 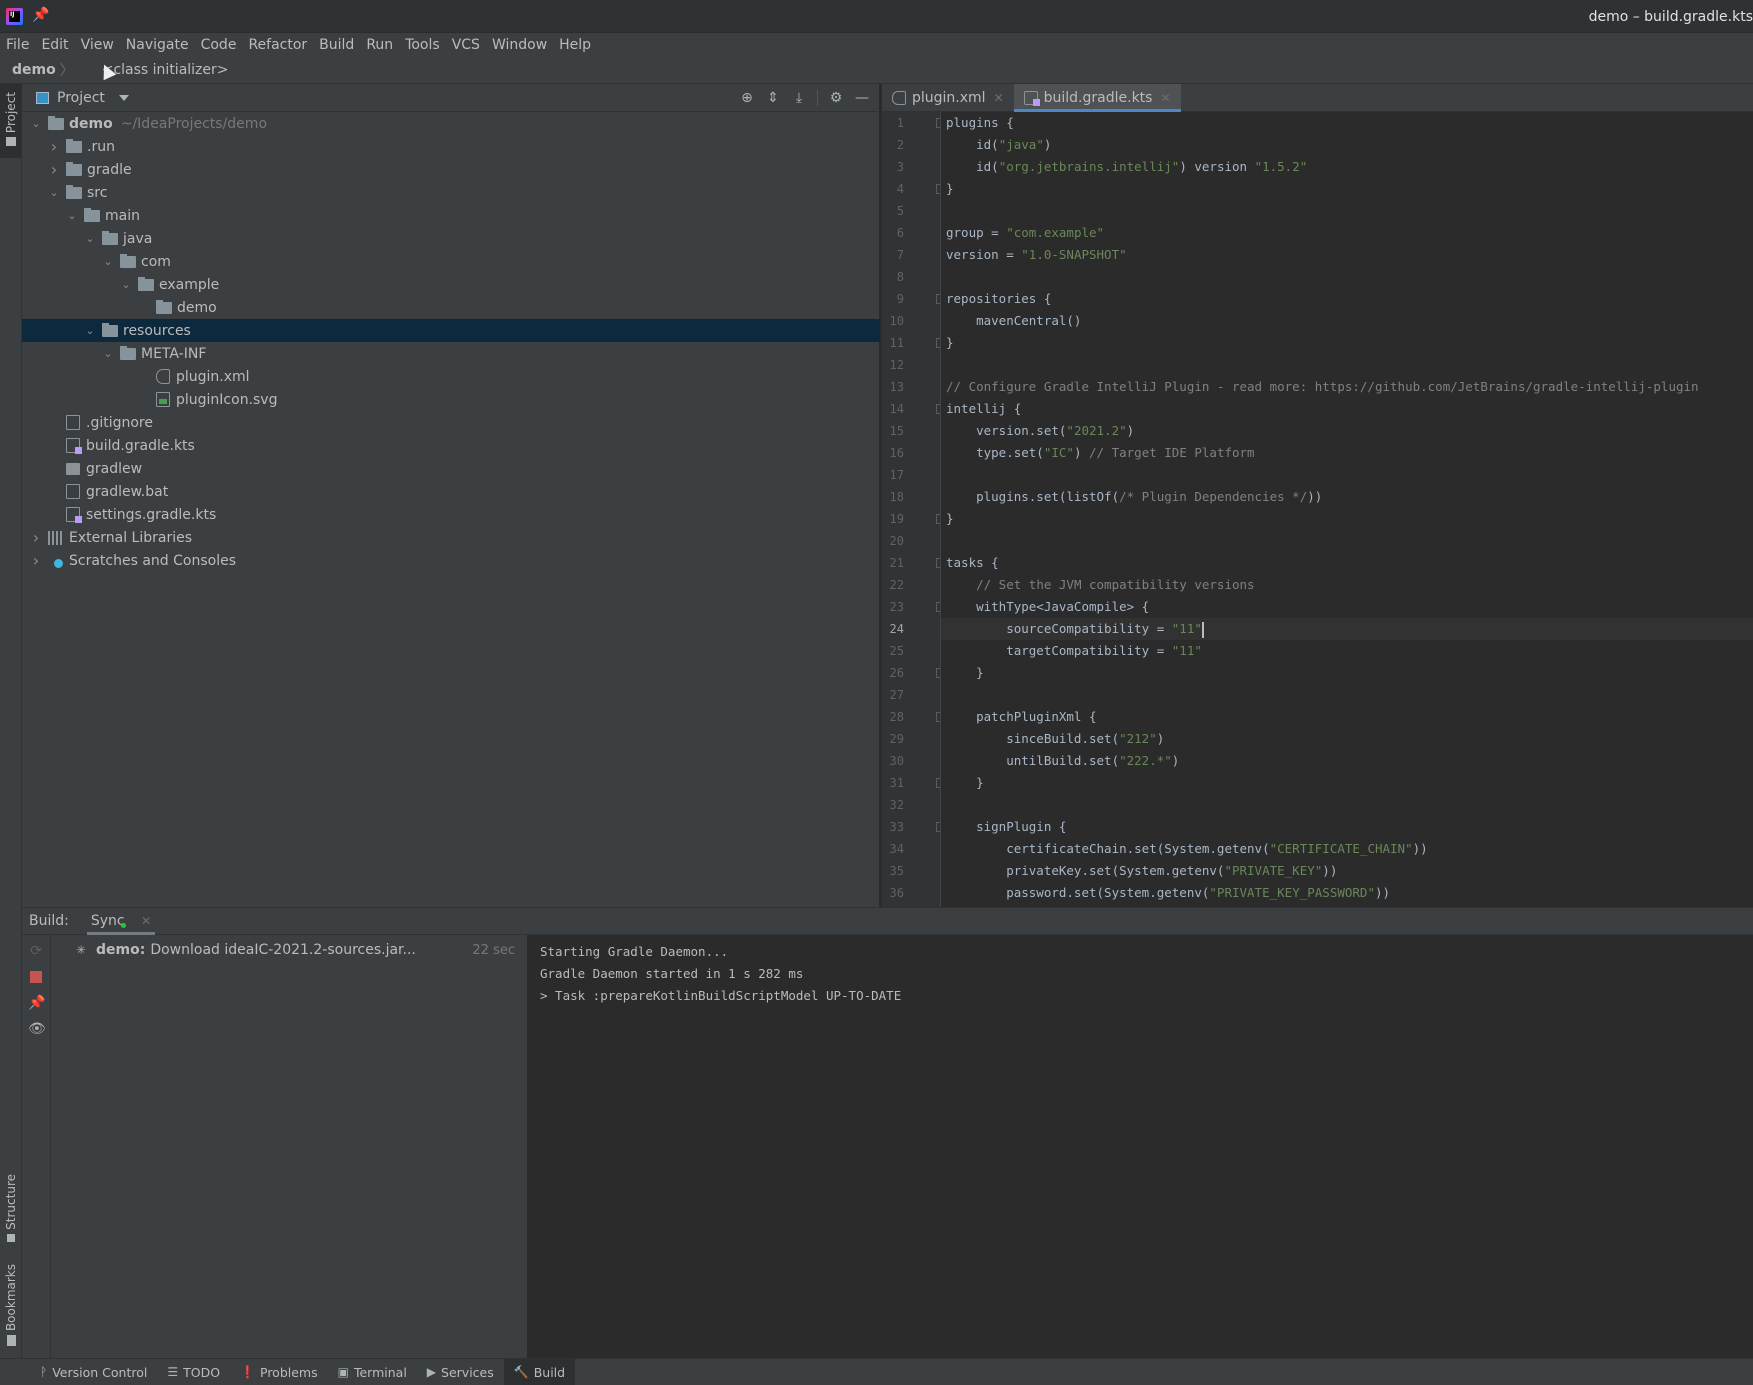 What do you see at coordinates (34, 70) in the screenshot?
I see `breadcrumb-project: demo` at bounding box center [34, 70].